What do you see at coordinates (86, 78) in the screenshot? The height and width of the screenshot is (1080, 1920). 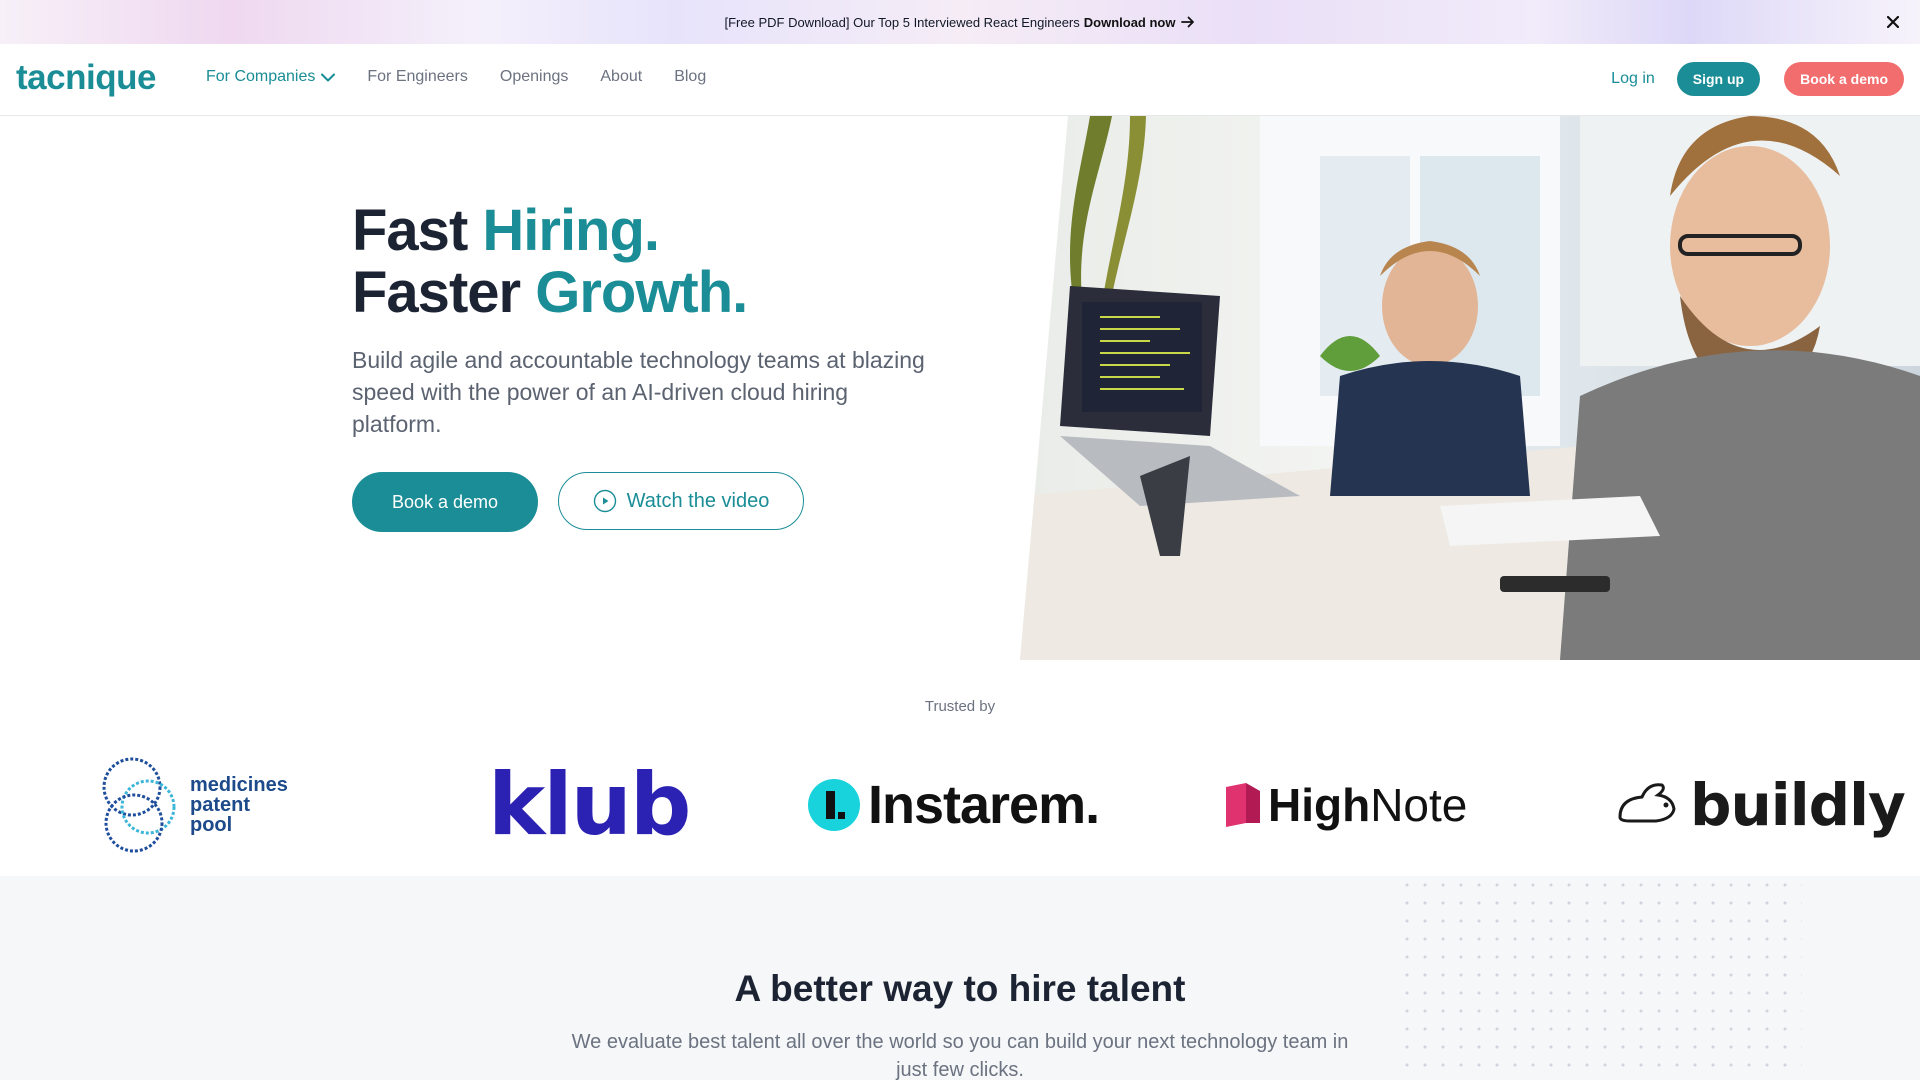 I see `tacnique-logo: tacnique` at bounding box center [86, 78].